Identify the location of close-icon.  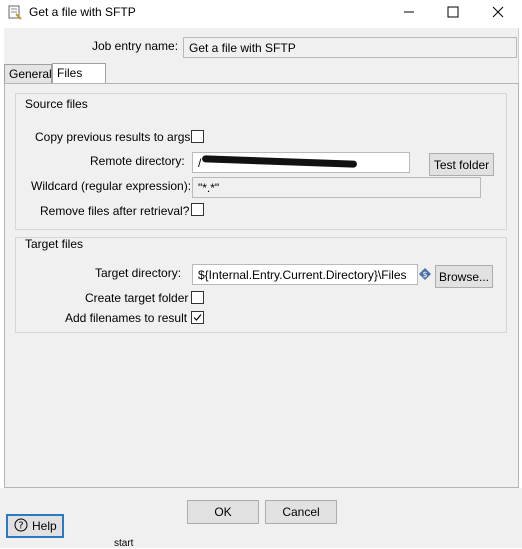
(498, 13).